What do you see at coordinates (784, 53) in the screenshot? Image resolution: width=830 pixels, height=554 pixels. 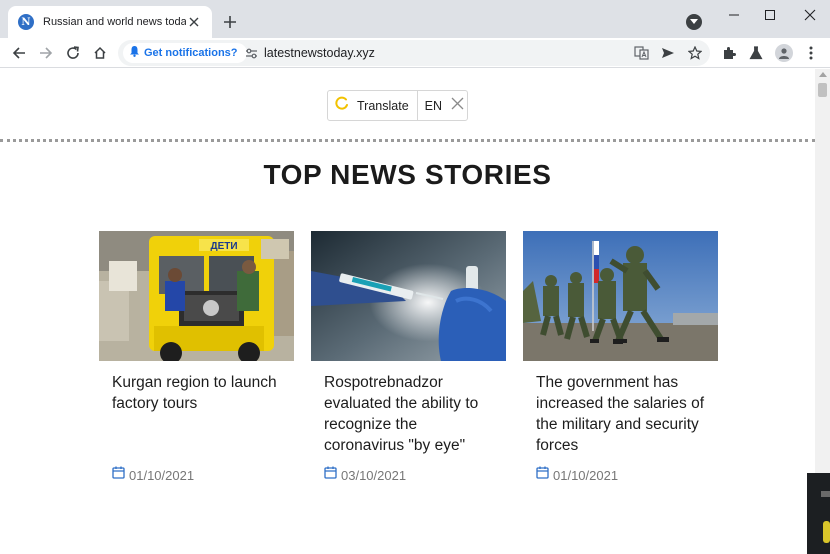 I see `profile-avatar-icon` at bounding box center [784, 53].